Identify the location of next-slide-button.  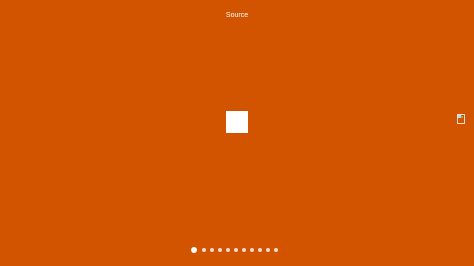
(461, 119).